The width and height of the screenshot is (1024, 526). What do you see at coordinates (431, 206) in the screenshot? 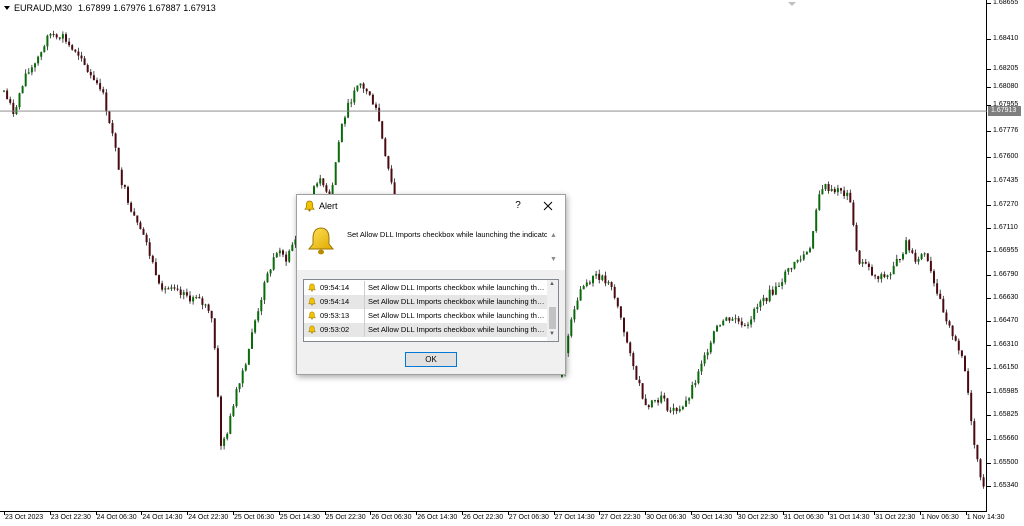
I see `dialog-title-bar: Alert ?` at bounding box center [431, 206].